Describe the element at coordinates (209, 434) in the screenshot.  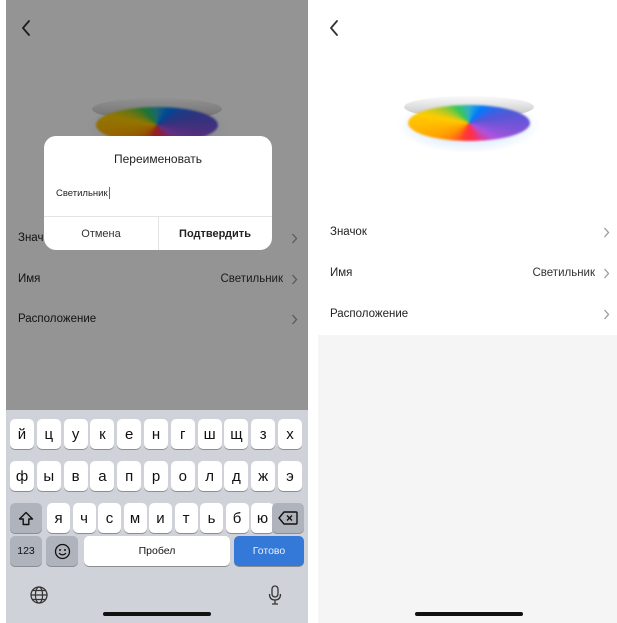
I see `key-letter: ш` at that location.